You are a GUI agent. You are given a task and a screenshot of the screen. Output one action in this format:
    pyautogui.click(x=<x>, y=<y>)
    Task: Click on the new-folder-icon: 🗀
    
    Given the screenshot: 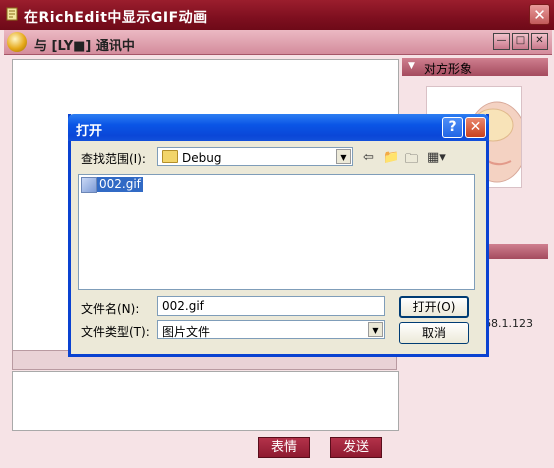 What is the action you would take?
    pyautogui.click(x=411, y=161)
    